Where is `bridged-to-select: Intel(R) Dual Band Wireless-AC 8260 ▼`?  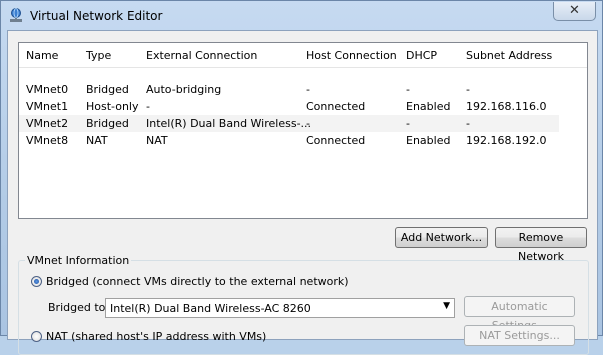
bridged-to-select: Intel(R) Dual Band Wireless-AC 8260 ▼ is located at coordinates (280, 308).